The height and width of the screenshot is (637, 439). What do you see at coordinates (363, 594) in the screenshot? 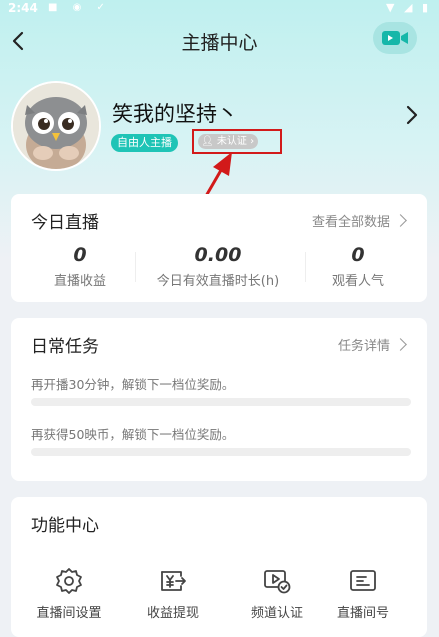
I see `func-room-id: 直播间号` at bounding box center [363, 594].